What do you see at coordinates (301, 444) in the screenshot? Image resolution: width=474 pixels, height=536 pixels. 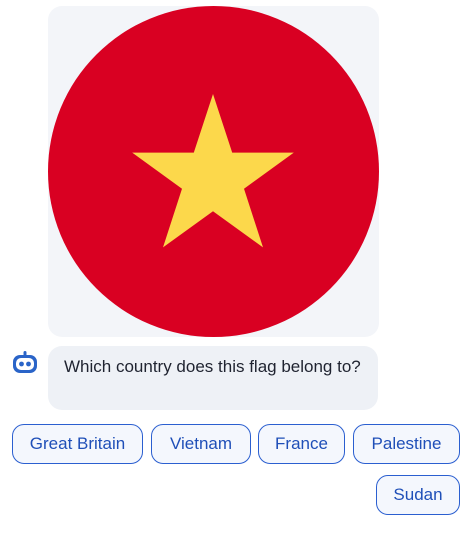 I see `answer-france-button: France` at bounding box center [301, 444].